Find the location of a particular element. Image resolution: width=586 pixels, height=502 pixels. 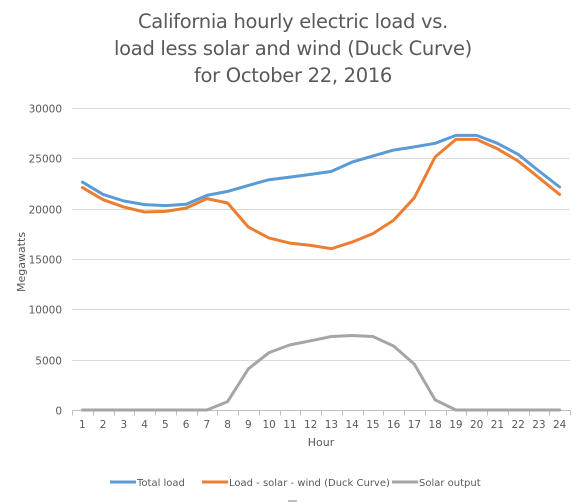

y-tick-label: 5000 is located at coordinates (48, 362).